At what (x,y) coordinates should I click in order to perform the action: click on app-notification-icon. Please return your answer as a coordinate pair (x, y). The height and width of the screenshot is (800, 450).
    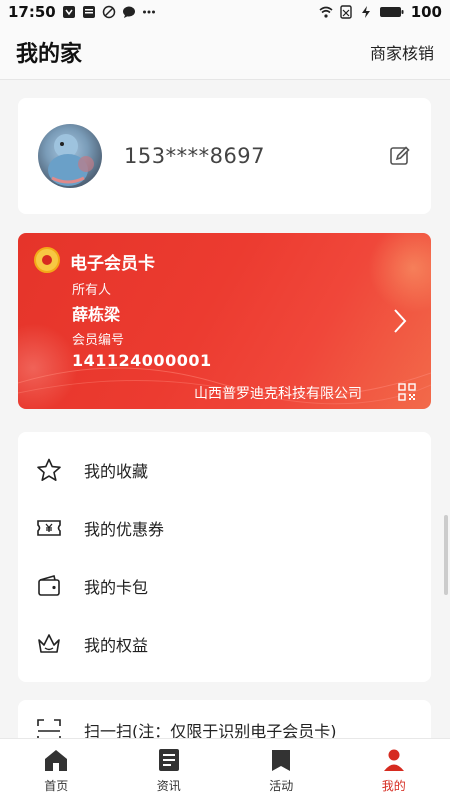
    Looking at the image, I should click on (68, 12).